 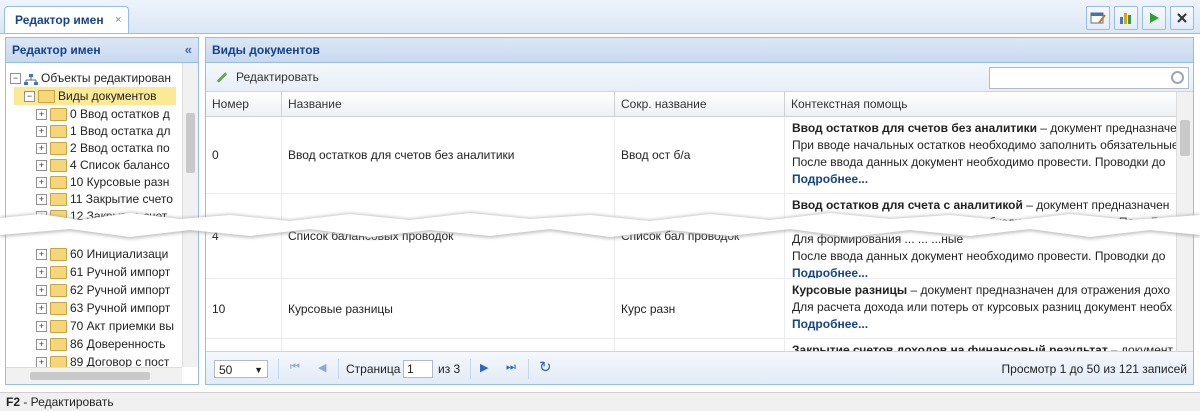 What do you see at coordinates (241, 369) in the screenshot?
I see `page-size-select: 50 ▼` at bounding box center [241, 369].